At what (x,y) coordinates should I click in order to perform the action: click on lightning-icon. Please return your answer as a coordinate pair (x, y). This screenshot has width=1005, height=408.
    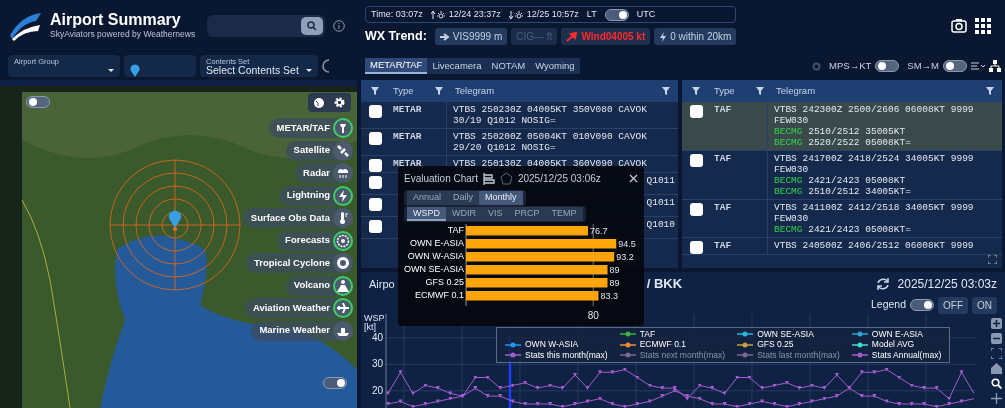
    Looking at the image, I should click on (663, 36).